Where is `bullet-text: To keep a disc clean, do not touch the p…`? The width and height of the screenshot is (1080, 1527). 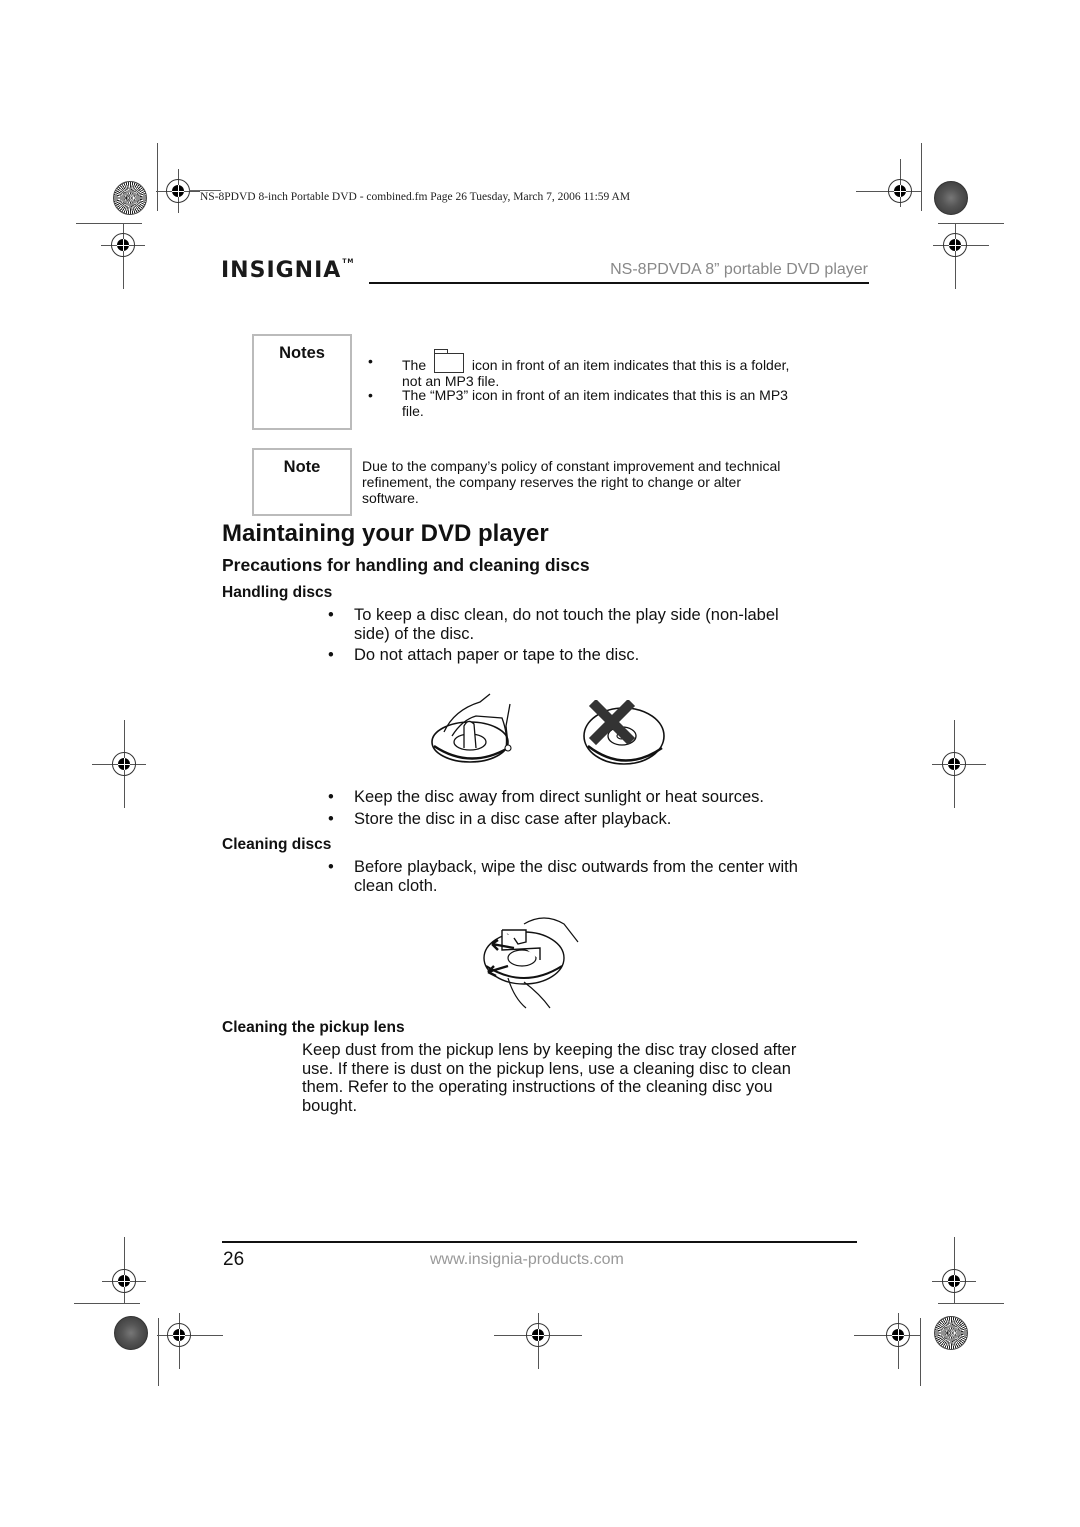
bullet-text: To keep a disc clean, do not touch the p… is located at coordinates (566, 615).